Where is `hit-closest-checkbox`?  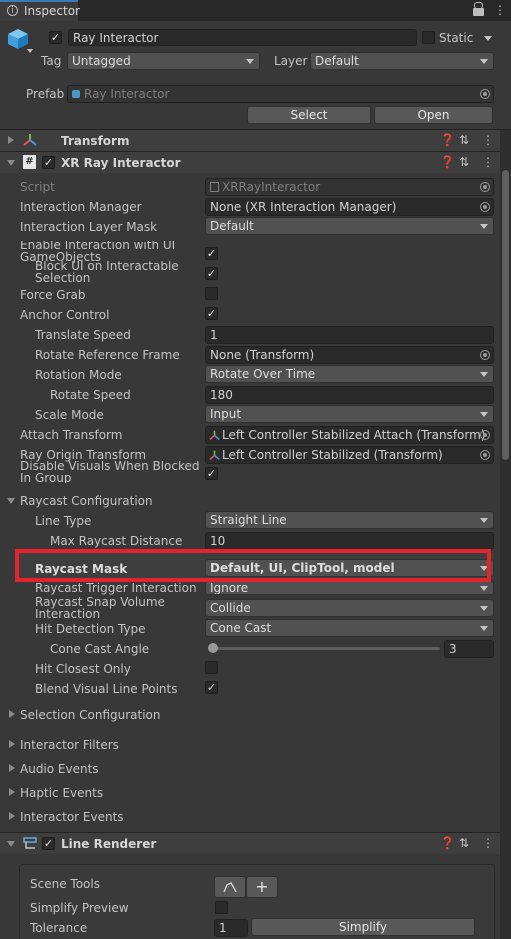
hit-closest-checkbox is located at coordinates (211, 667).